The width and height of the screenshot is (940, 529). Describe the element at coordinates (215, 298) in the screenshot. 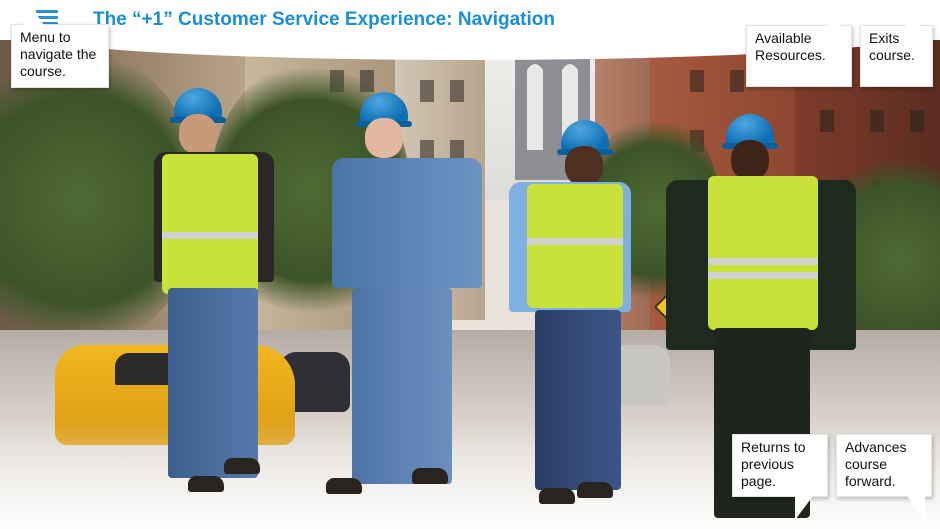

I see `worker-arms-crossed` at that location.